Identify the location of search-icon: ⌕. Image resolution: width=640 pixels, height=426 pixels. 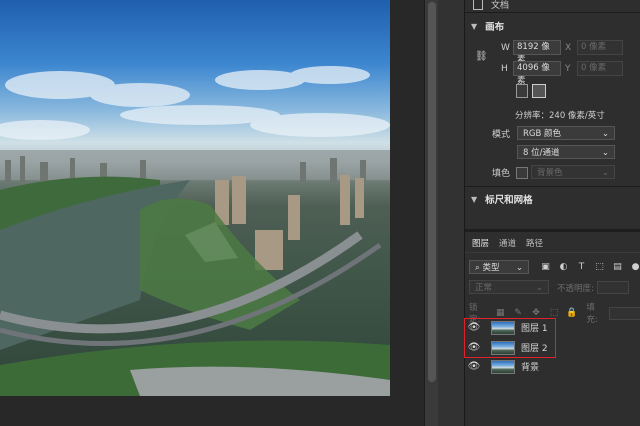
(477, 268).